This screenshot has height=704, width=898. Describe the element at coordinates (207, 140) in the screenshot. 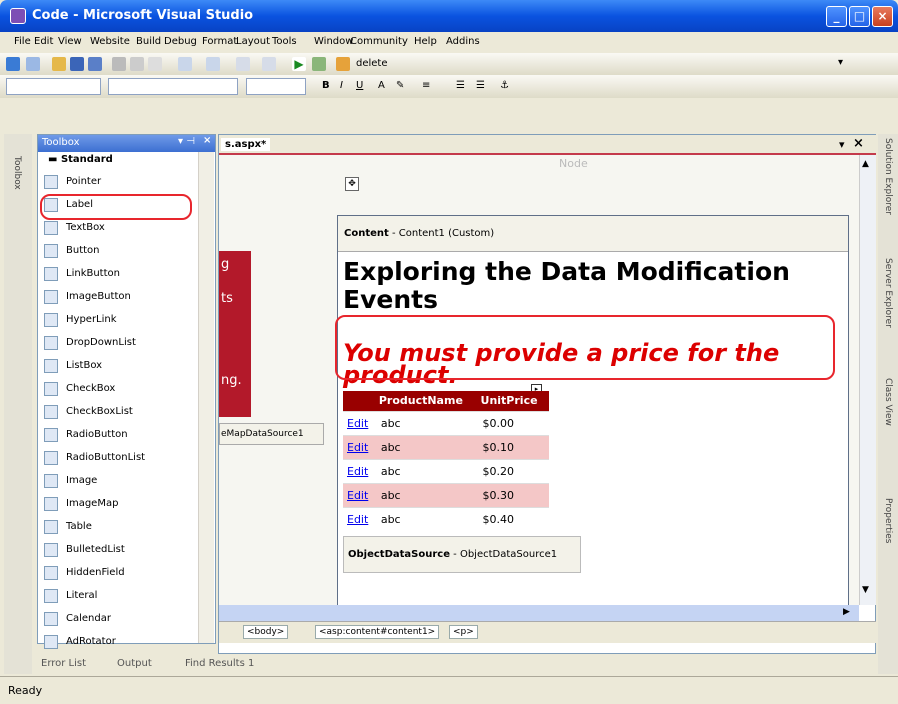

I see `toolbox-close-icon: ×` at that location.